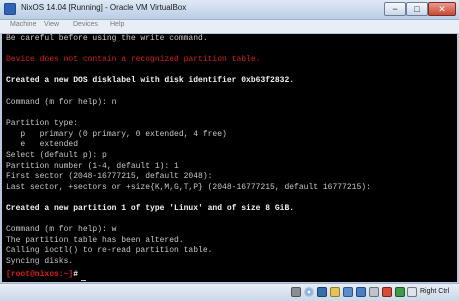 This screenshot has width=459, height=301. What do you see at coordinates (309, 292) in the screenshot?
I see `optical-drive-icon` at bounding box center [309, 292].